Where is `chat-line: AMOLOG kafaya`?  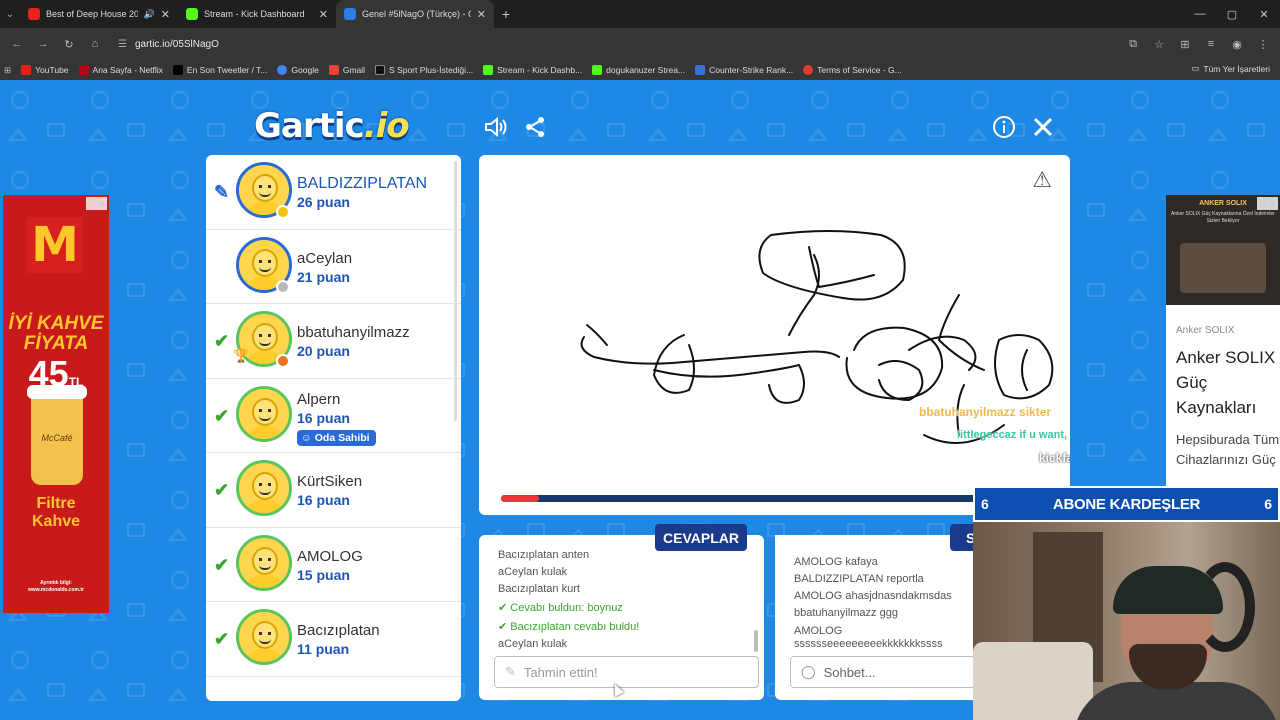
chat-line: AMOLOG kafaya is located at coordinates (836, 562).